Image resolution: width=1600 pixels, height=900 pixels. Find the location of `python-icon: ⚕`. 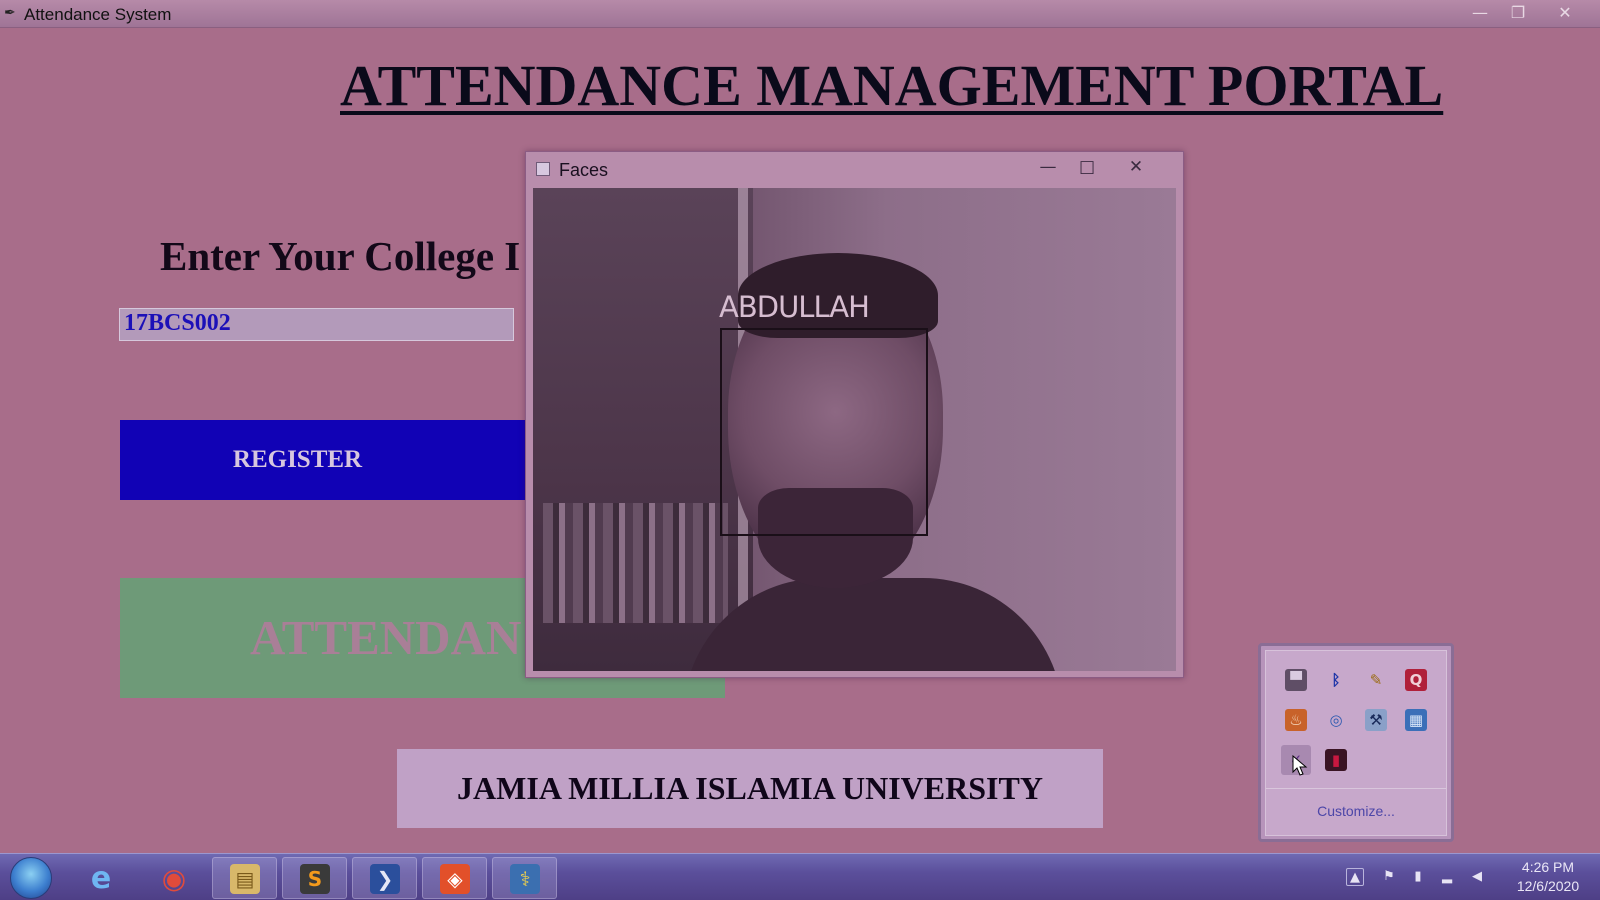

python-icon: ⚕ is located at coordinates (525, 879).